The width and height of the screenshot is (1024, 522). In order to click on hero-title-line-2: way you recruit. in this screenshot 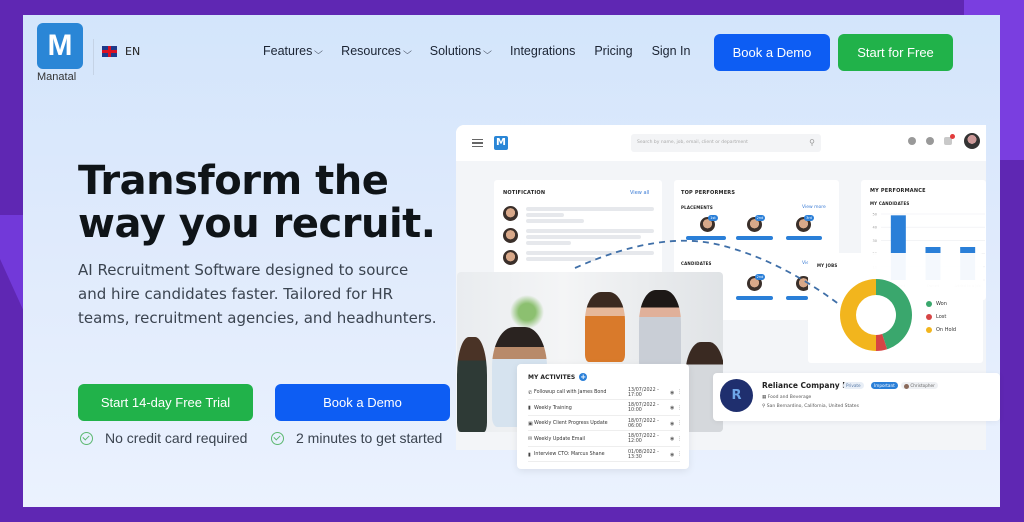, I will do `click(257, 224)`.